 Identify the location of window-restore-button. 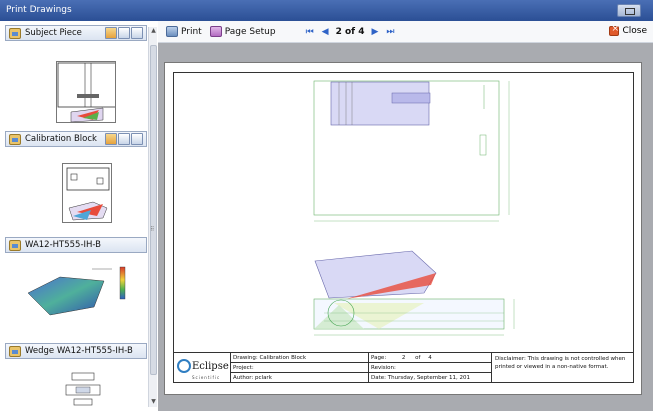
(629, 10).